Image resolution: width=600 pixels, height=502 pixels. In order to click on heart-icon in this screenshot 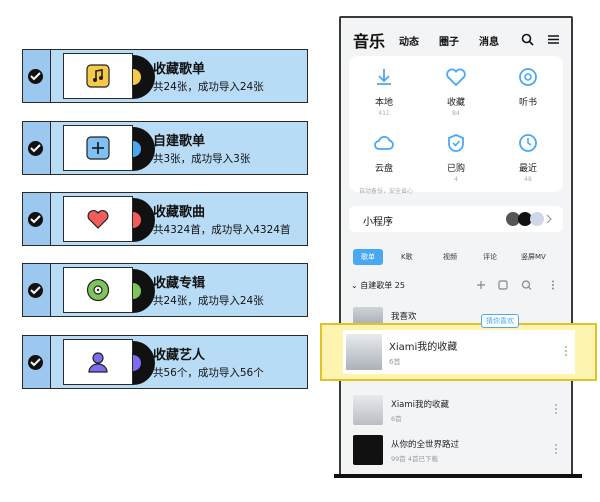, I will do `click(98, 219)`.